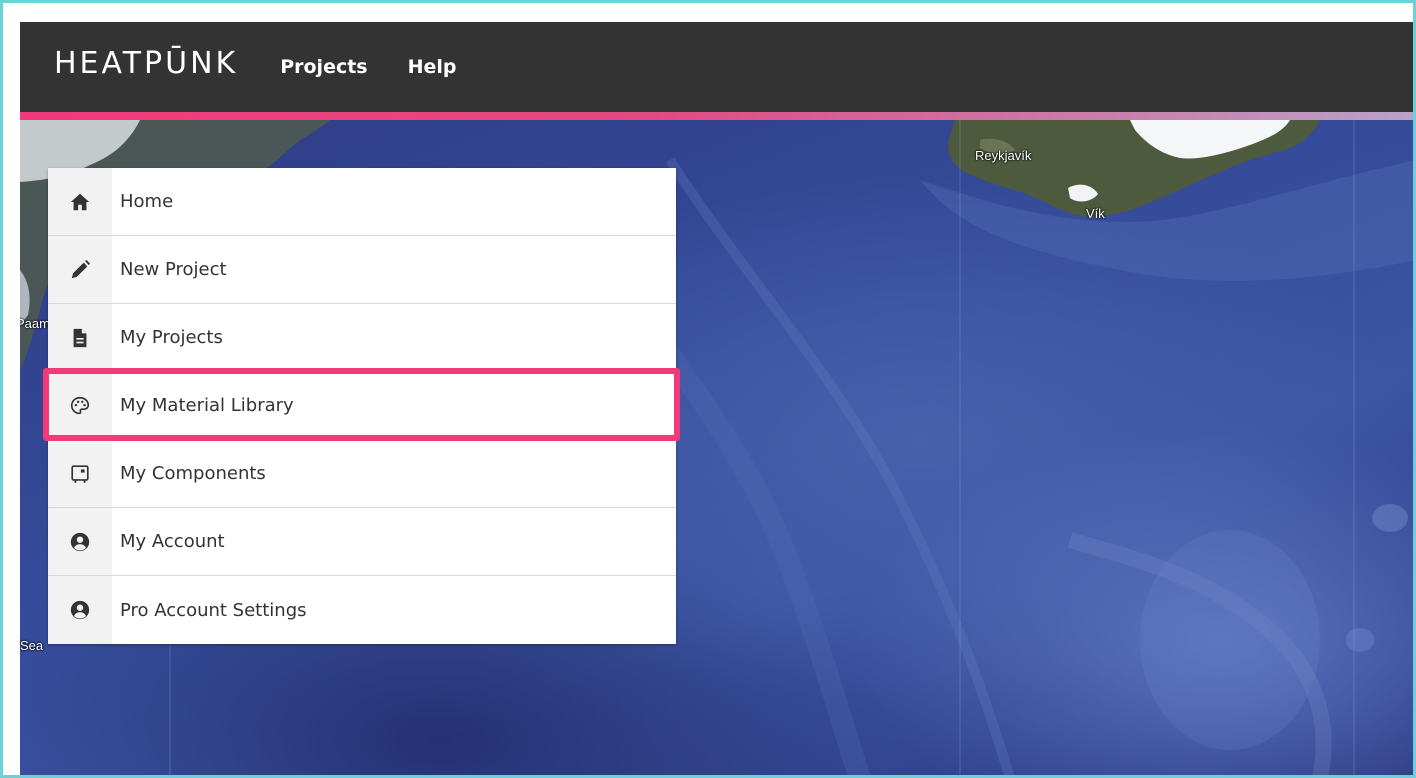 The width and height of the screenshot is (1416, 778). Describe the element at coordinates (80, 201) in the screenshot. I see `home-icon` at that location.